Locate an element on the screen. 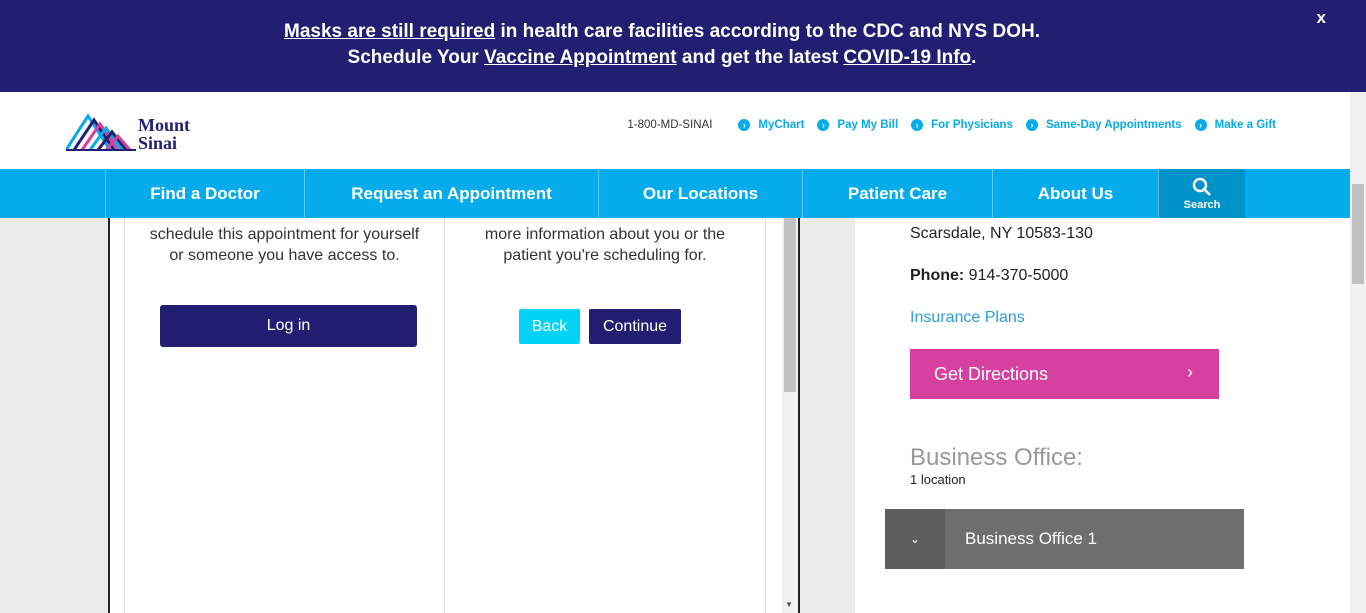  card-scrollbar-thumb is located at coordinates (790, 305).